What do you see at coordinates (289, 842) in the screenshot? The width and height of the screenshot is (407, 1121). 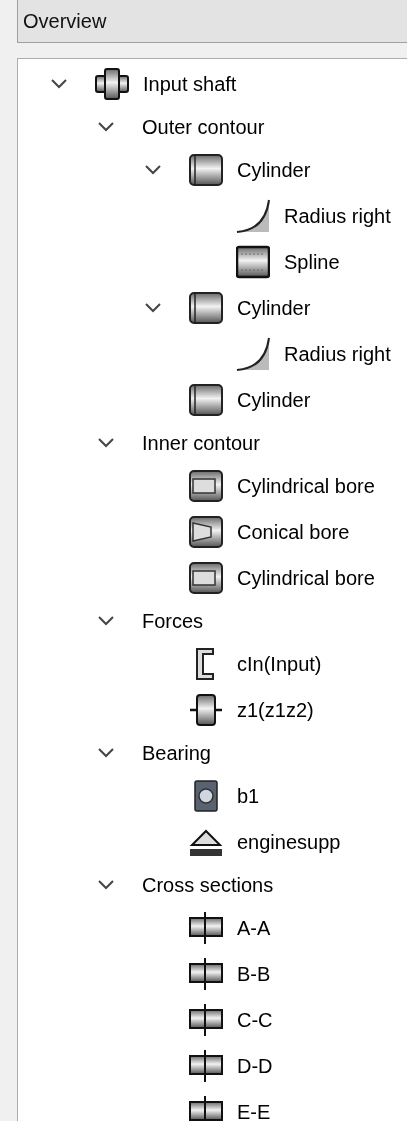 I see `tree-item-label: enginesupp` at bounding box center [289, 842].